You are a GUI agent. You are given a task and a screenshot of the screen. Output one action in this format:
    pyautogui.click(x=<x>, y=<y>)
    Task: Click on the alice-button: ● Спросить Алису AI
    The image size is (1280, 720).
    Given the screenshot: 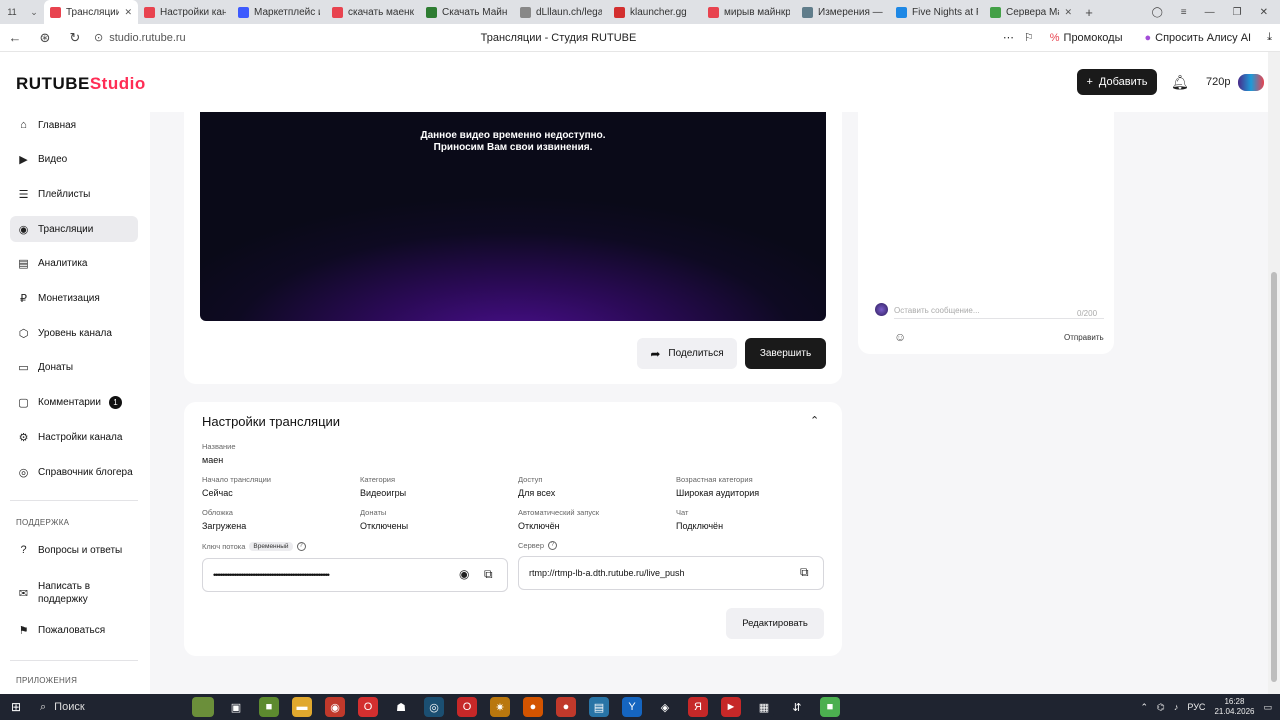 What is the action you would take?
    pyautogui.click(x=1198, y=38)
    